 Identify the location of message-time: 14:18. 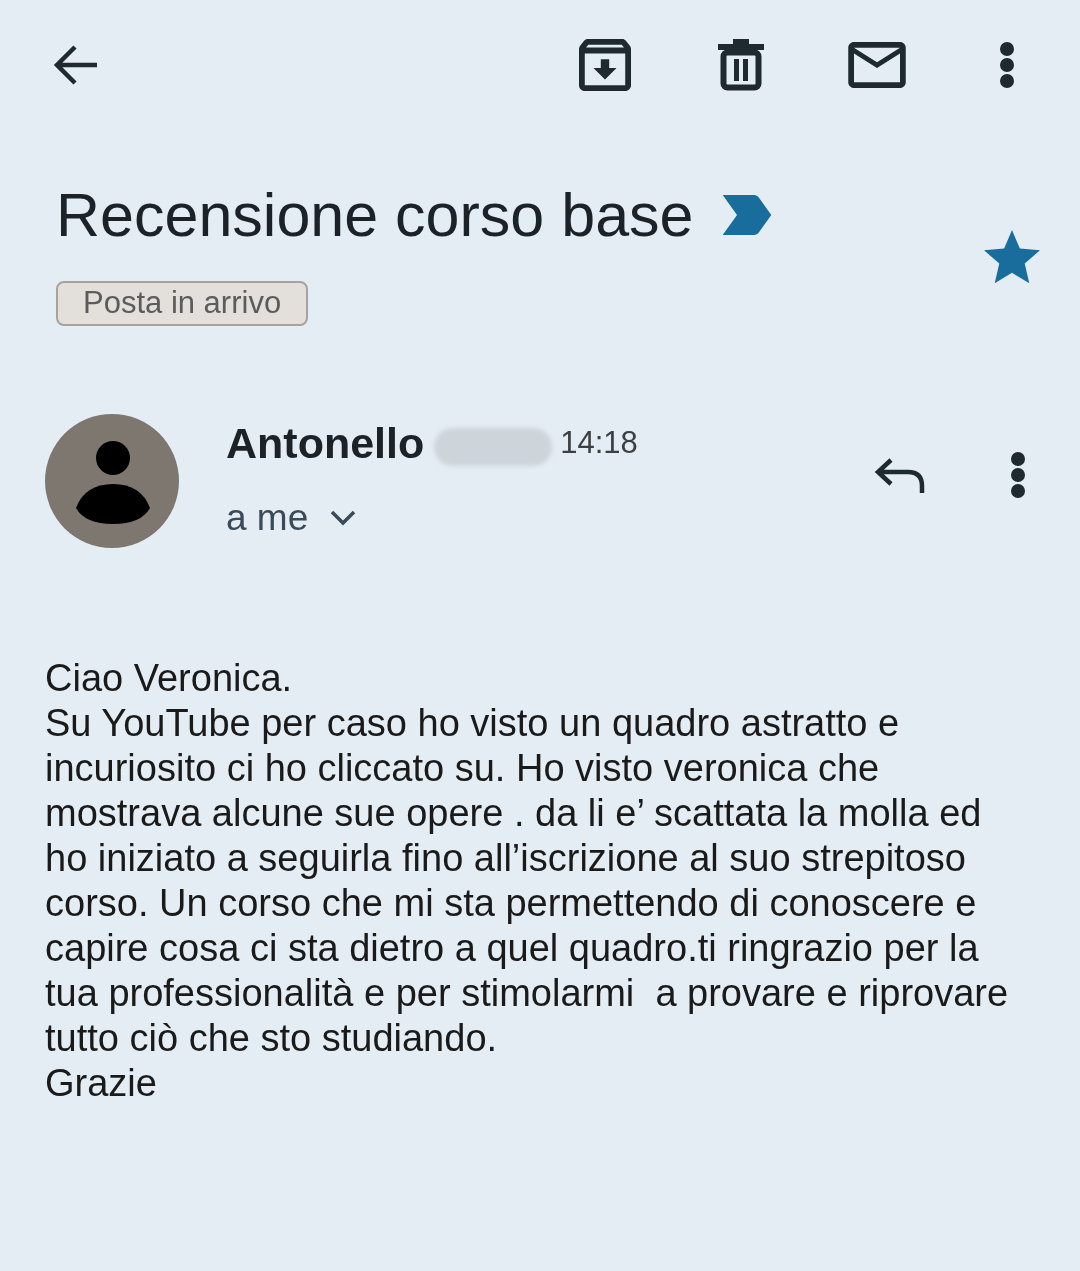
(599, 443).